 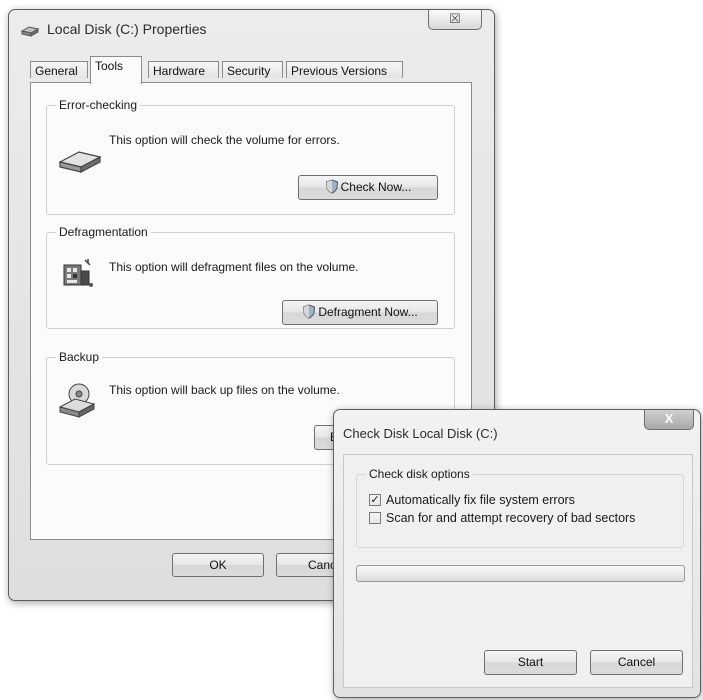 I want to click on tab-general: General, so click(x=59, y=69).